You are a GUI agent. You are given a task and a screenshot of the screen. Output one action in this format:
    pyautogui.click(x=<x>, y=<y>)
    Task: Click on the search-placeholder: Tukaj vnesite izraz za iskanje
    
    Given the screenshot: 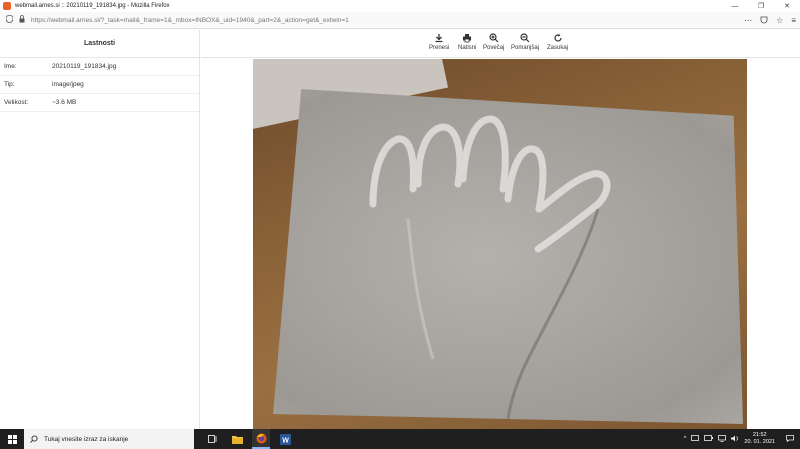 What is the action you would take?
    pyautogui.click(x=86, y=439)
    